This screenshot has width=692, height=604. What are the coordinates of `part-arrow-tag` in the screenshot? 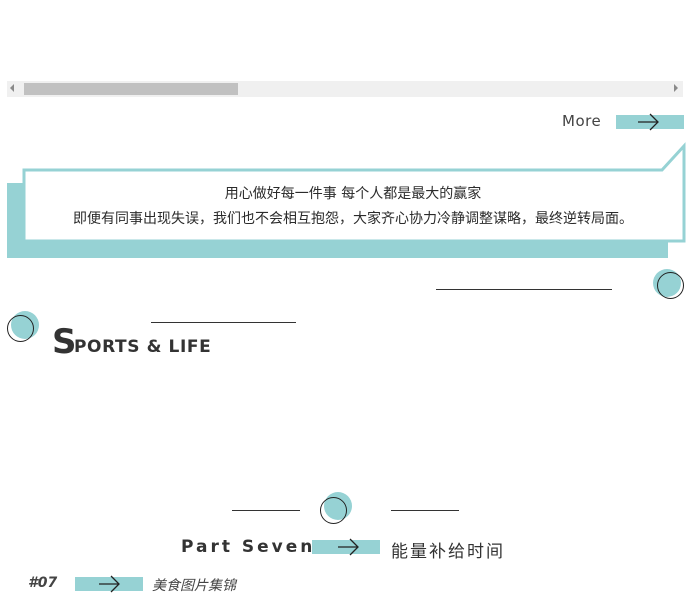 It's located at (346, 547).